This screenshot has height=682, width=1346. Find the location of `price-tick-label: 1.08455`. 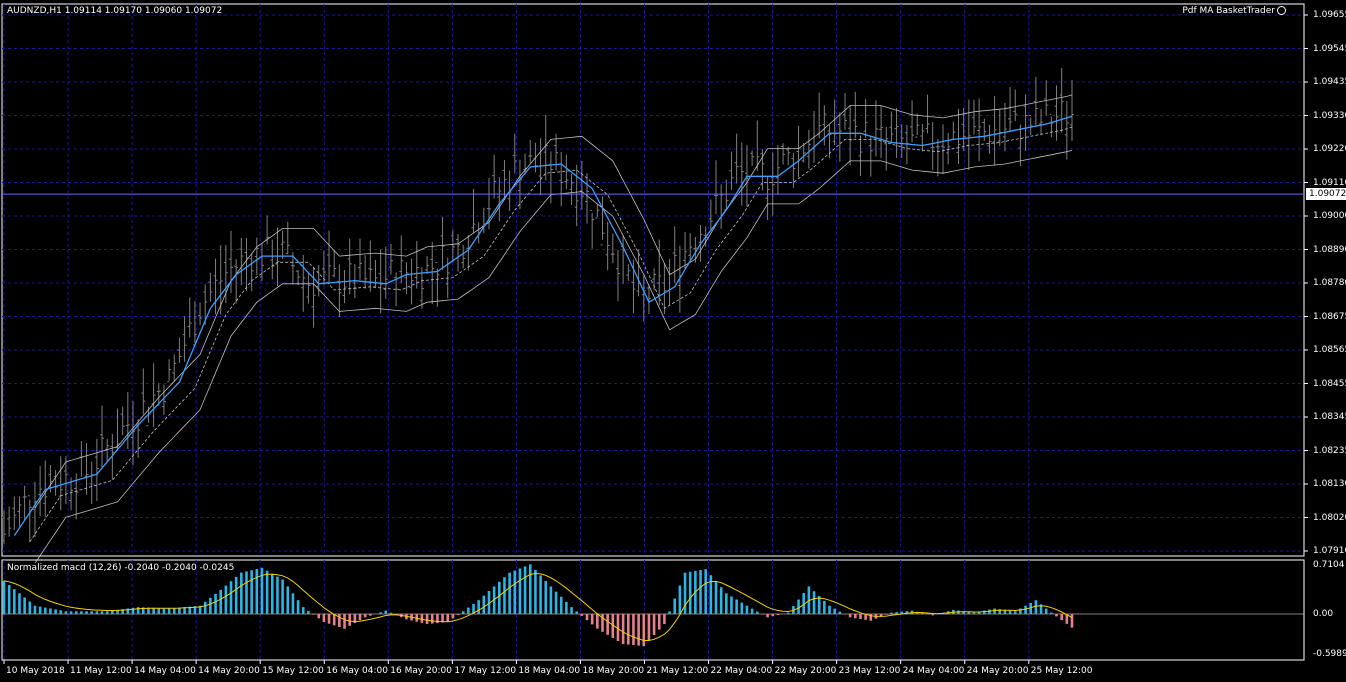

price-tick-label: 1.08455 is located at coordinates (1329, 383).